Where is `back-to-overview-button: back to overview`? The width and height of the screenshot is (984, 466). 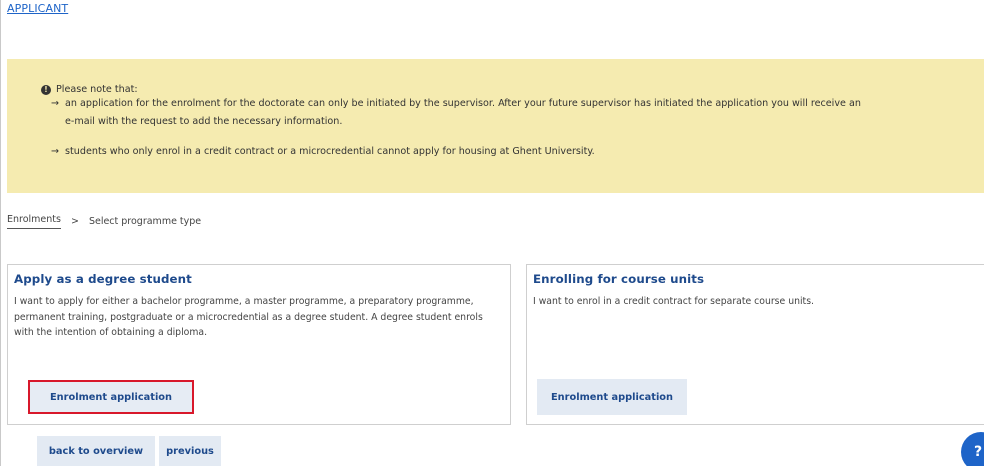
back-to-overview-button: back to overview is located at coordinates (96, 451).